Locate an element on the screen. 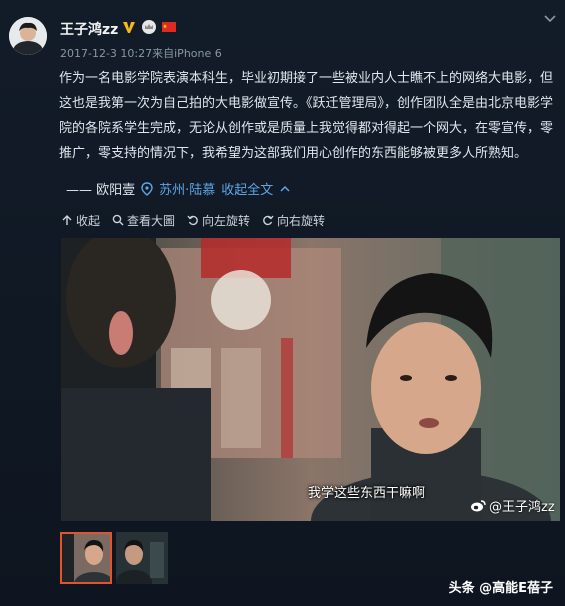  username: 王子鸿zz is located at coordinates (89, 29).